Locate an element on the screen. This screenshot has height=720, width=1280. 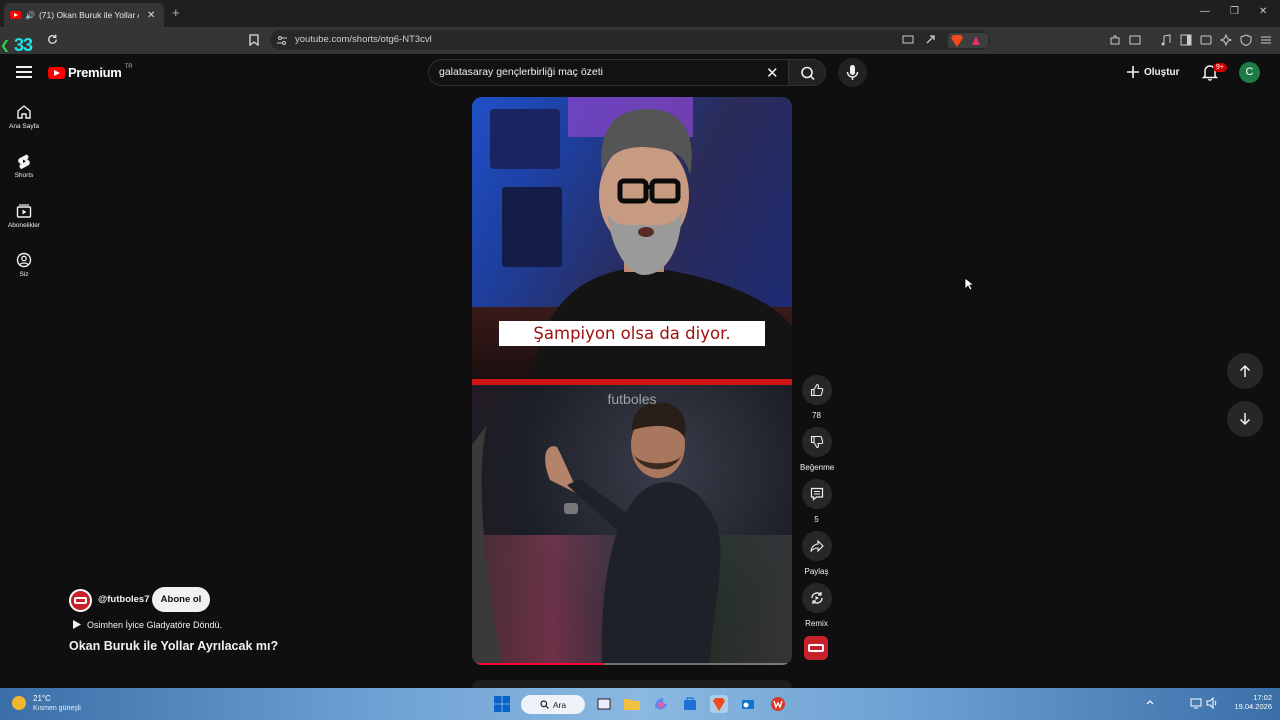
taskbar-clock: 17:02 19.04.2026 is located at coordinates (1247, 702).